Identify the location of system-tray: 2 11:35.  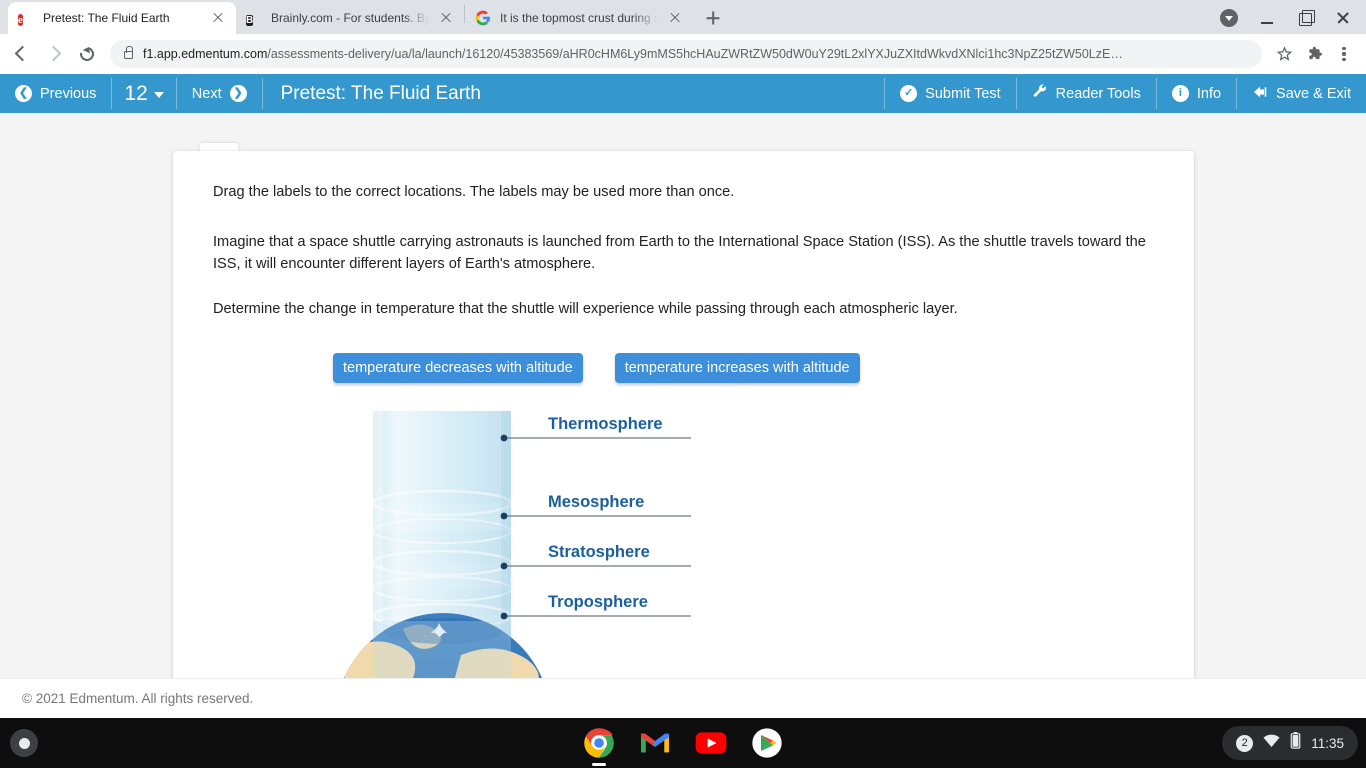
(1290, 743).